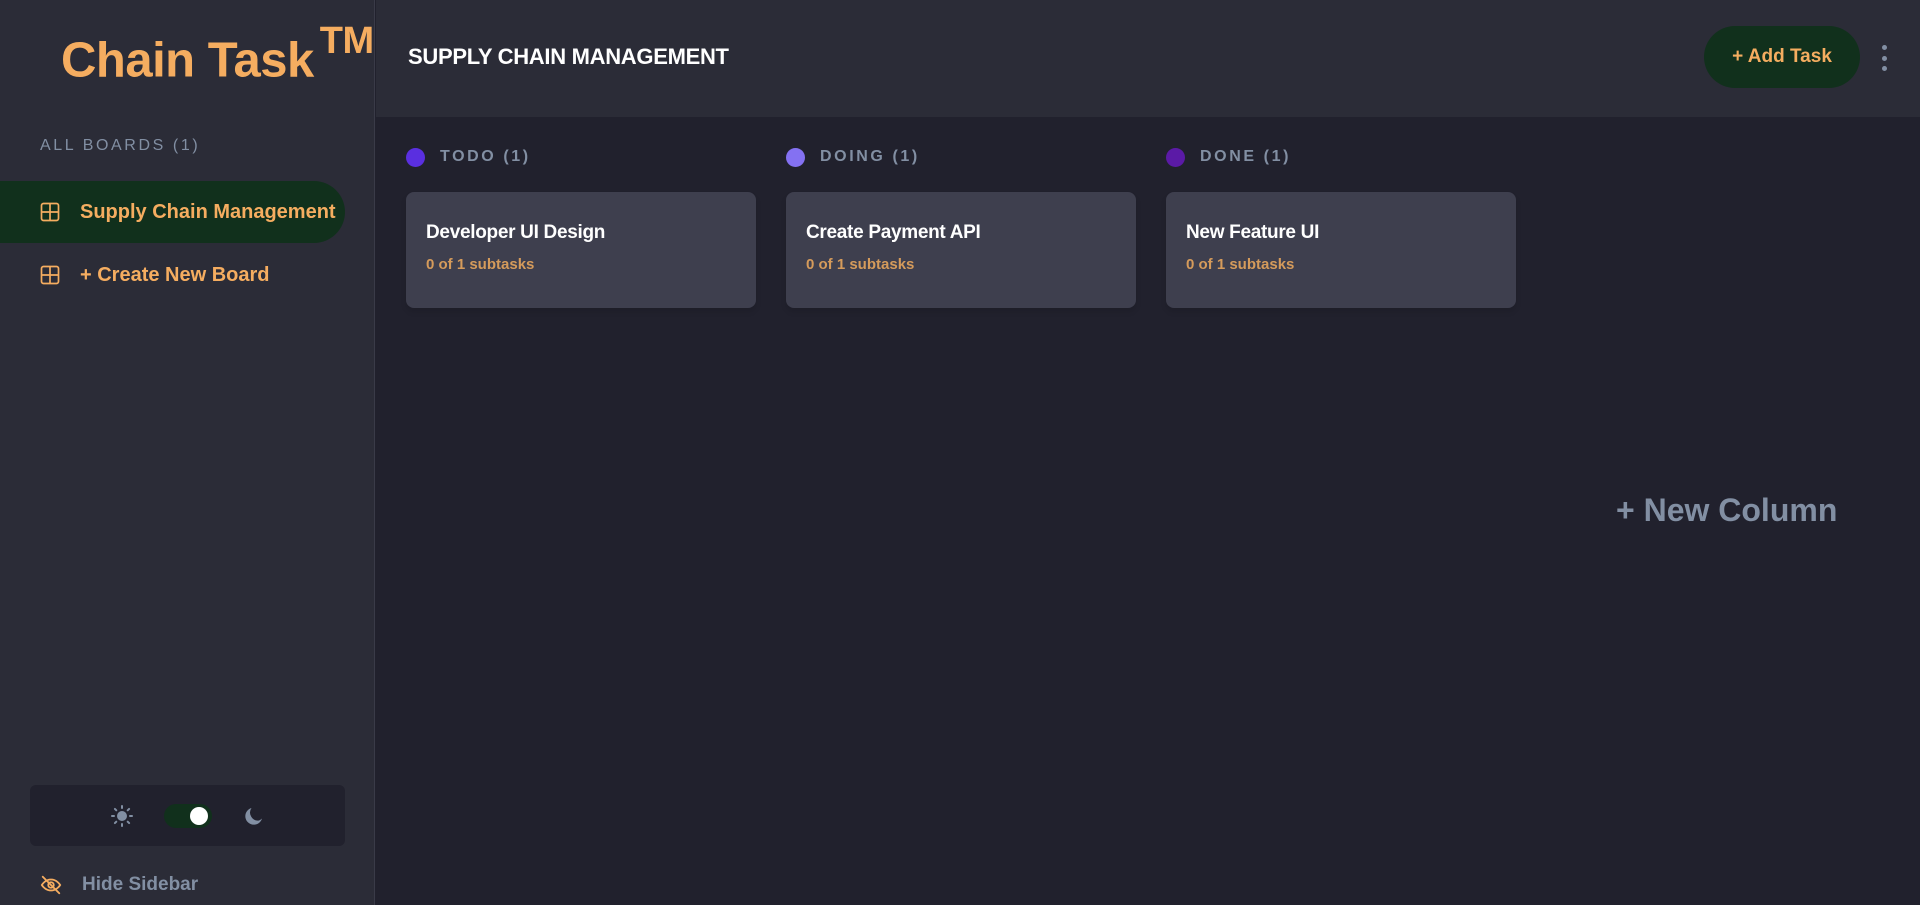  I want to click on sidebar-item-supply-chain-management: Supply Chain Management, so click(172, 212).